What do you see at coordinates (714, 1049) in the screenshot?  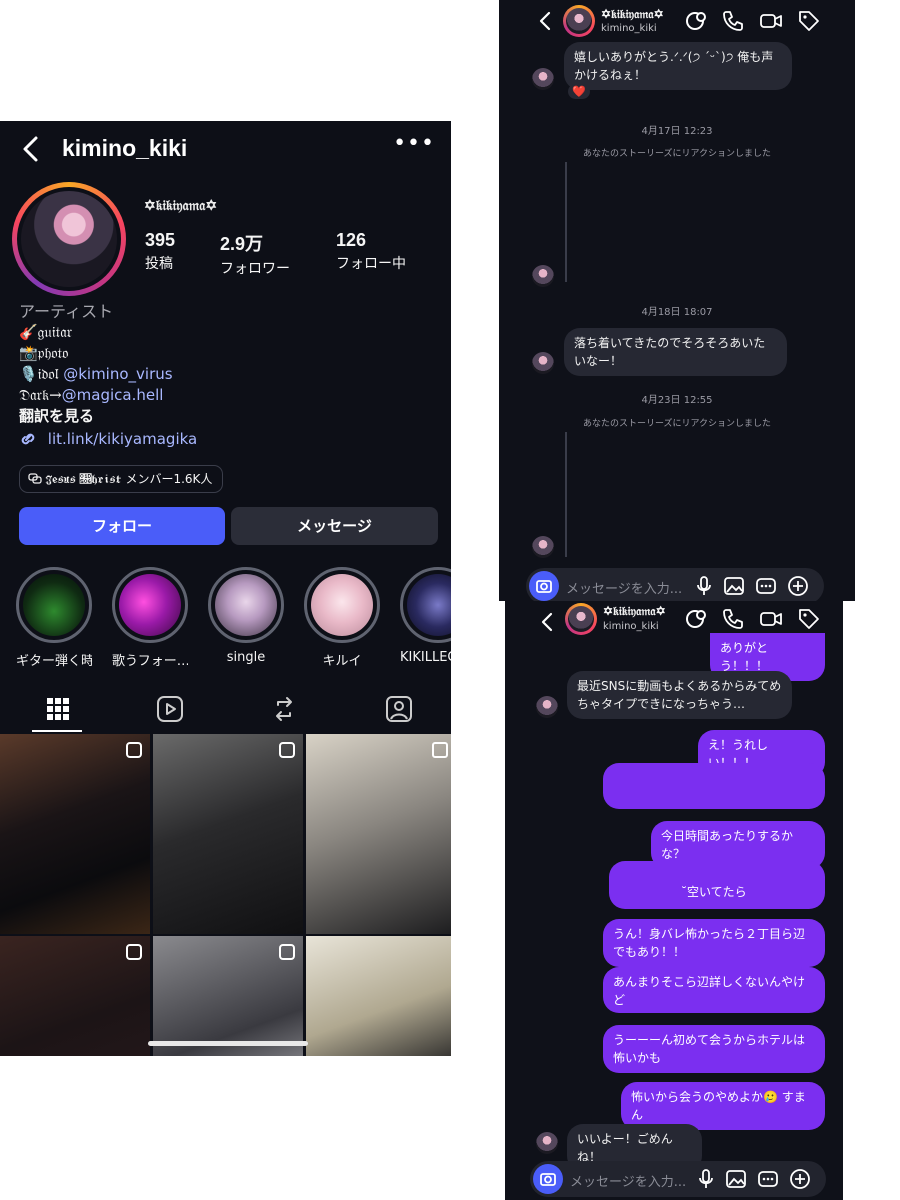 I see `message-outgoing: うーーーん初めて会うからホテルは怖いかも` at bounding box center [714, 1049].